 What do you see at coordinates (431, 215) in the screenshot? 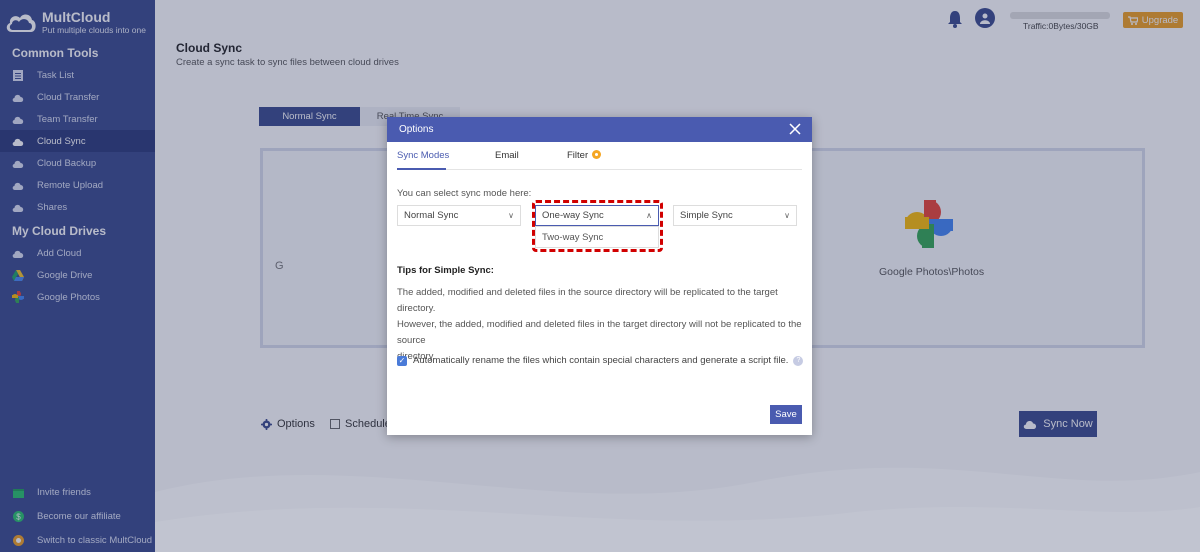
I see `sync-mode-value: Normal Sync` at bounding box center [431, 215].